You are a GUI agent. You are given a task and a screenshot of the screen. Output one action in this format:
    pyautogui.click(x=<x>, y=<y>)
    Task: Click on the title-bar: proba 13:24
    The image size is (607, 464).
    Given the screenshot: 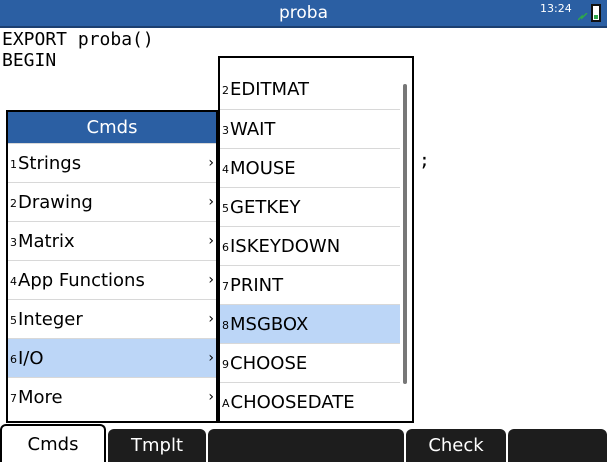 What is the action you would take?
    pyautogui.click(x=303, y=14)
    